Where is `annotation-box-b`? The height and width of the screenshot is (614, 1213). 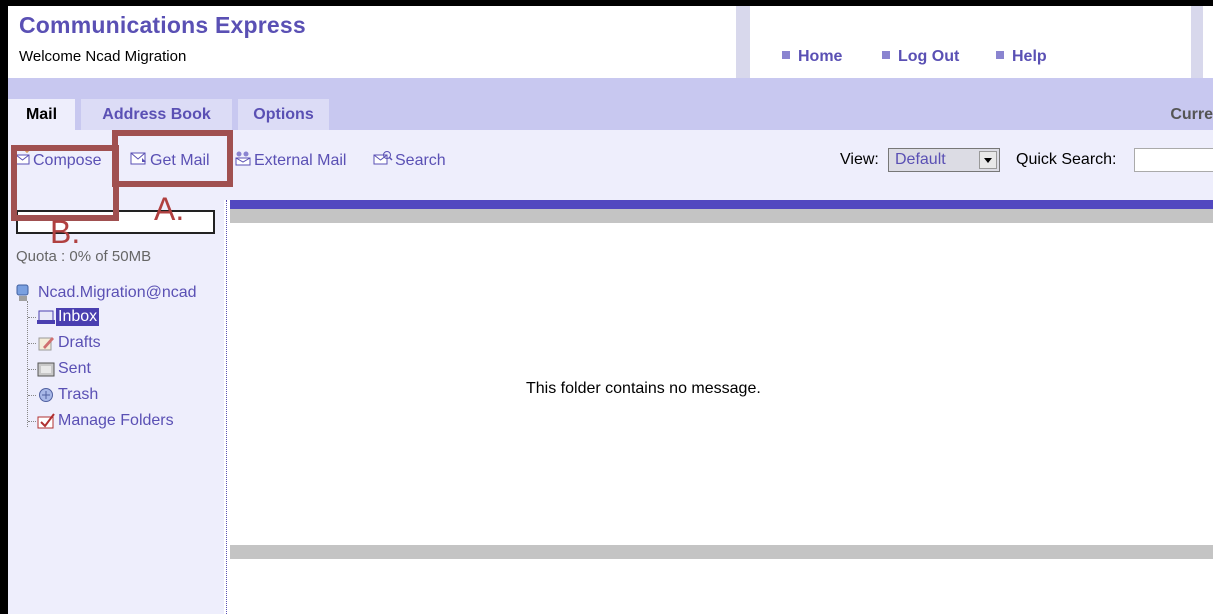 annotation-box-b is located at coordinates (65, 183).